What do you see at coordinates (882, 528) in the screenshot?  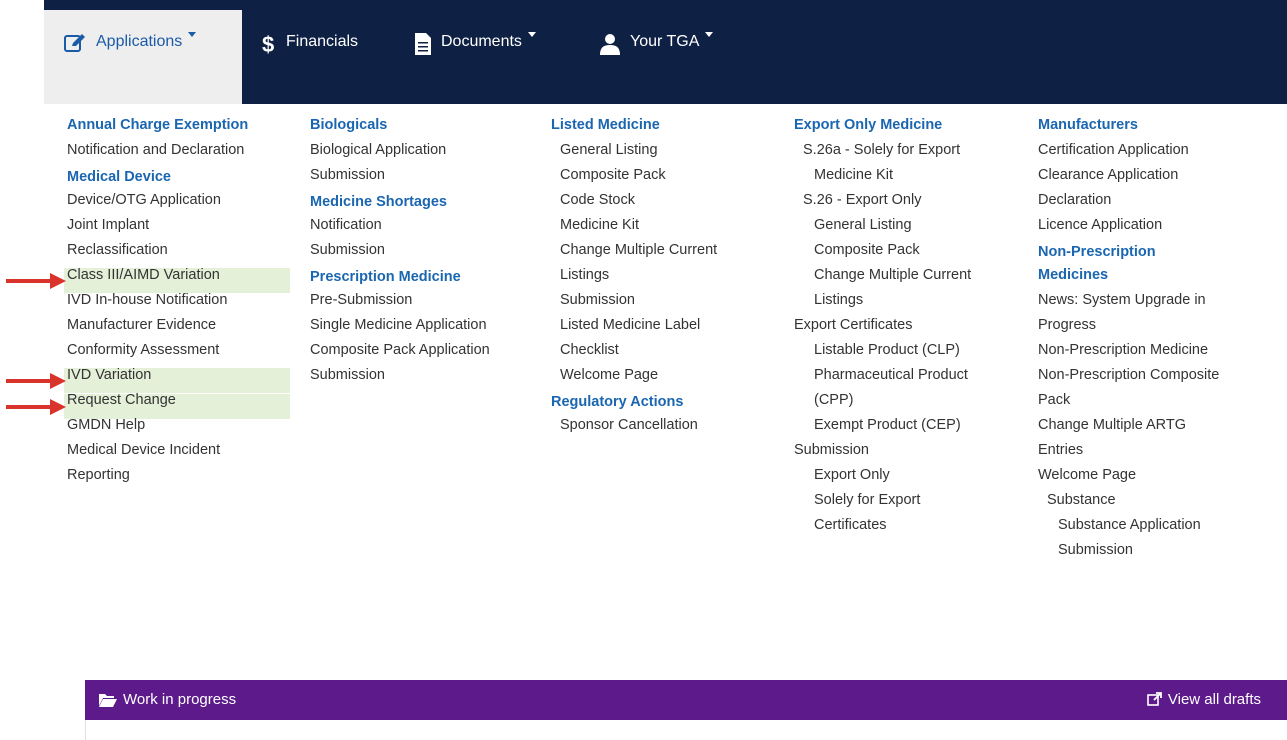 I see `menu-item: Certificates` at bounding box center [882, 528].